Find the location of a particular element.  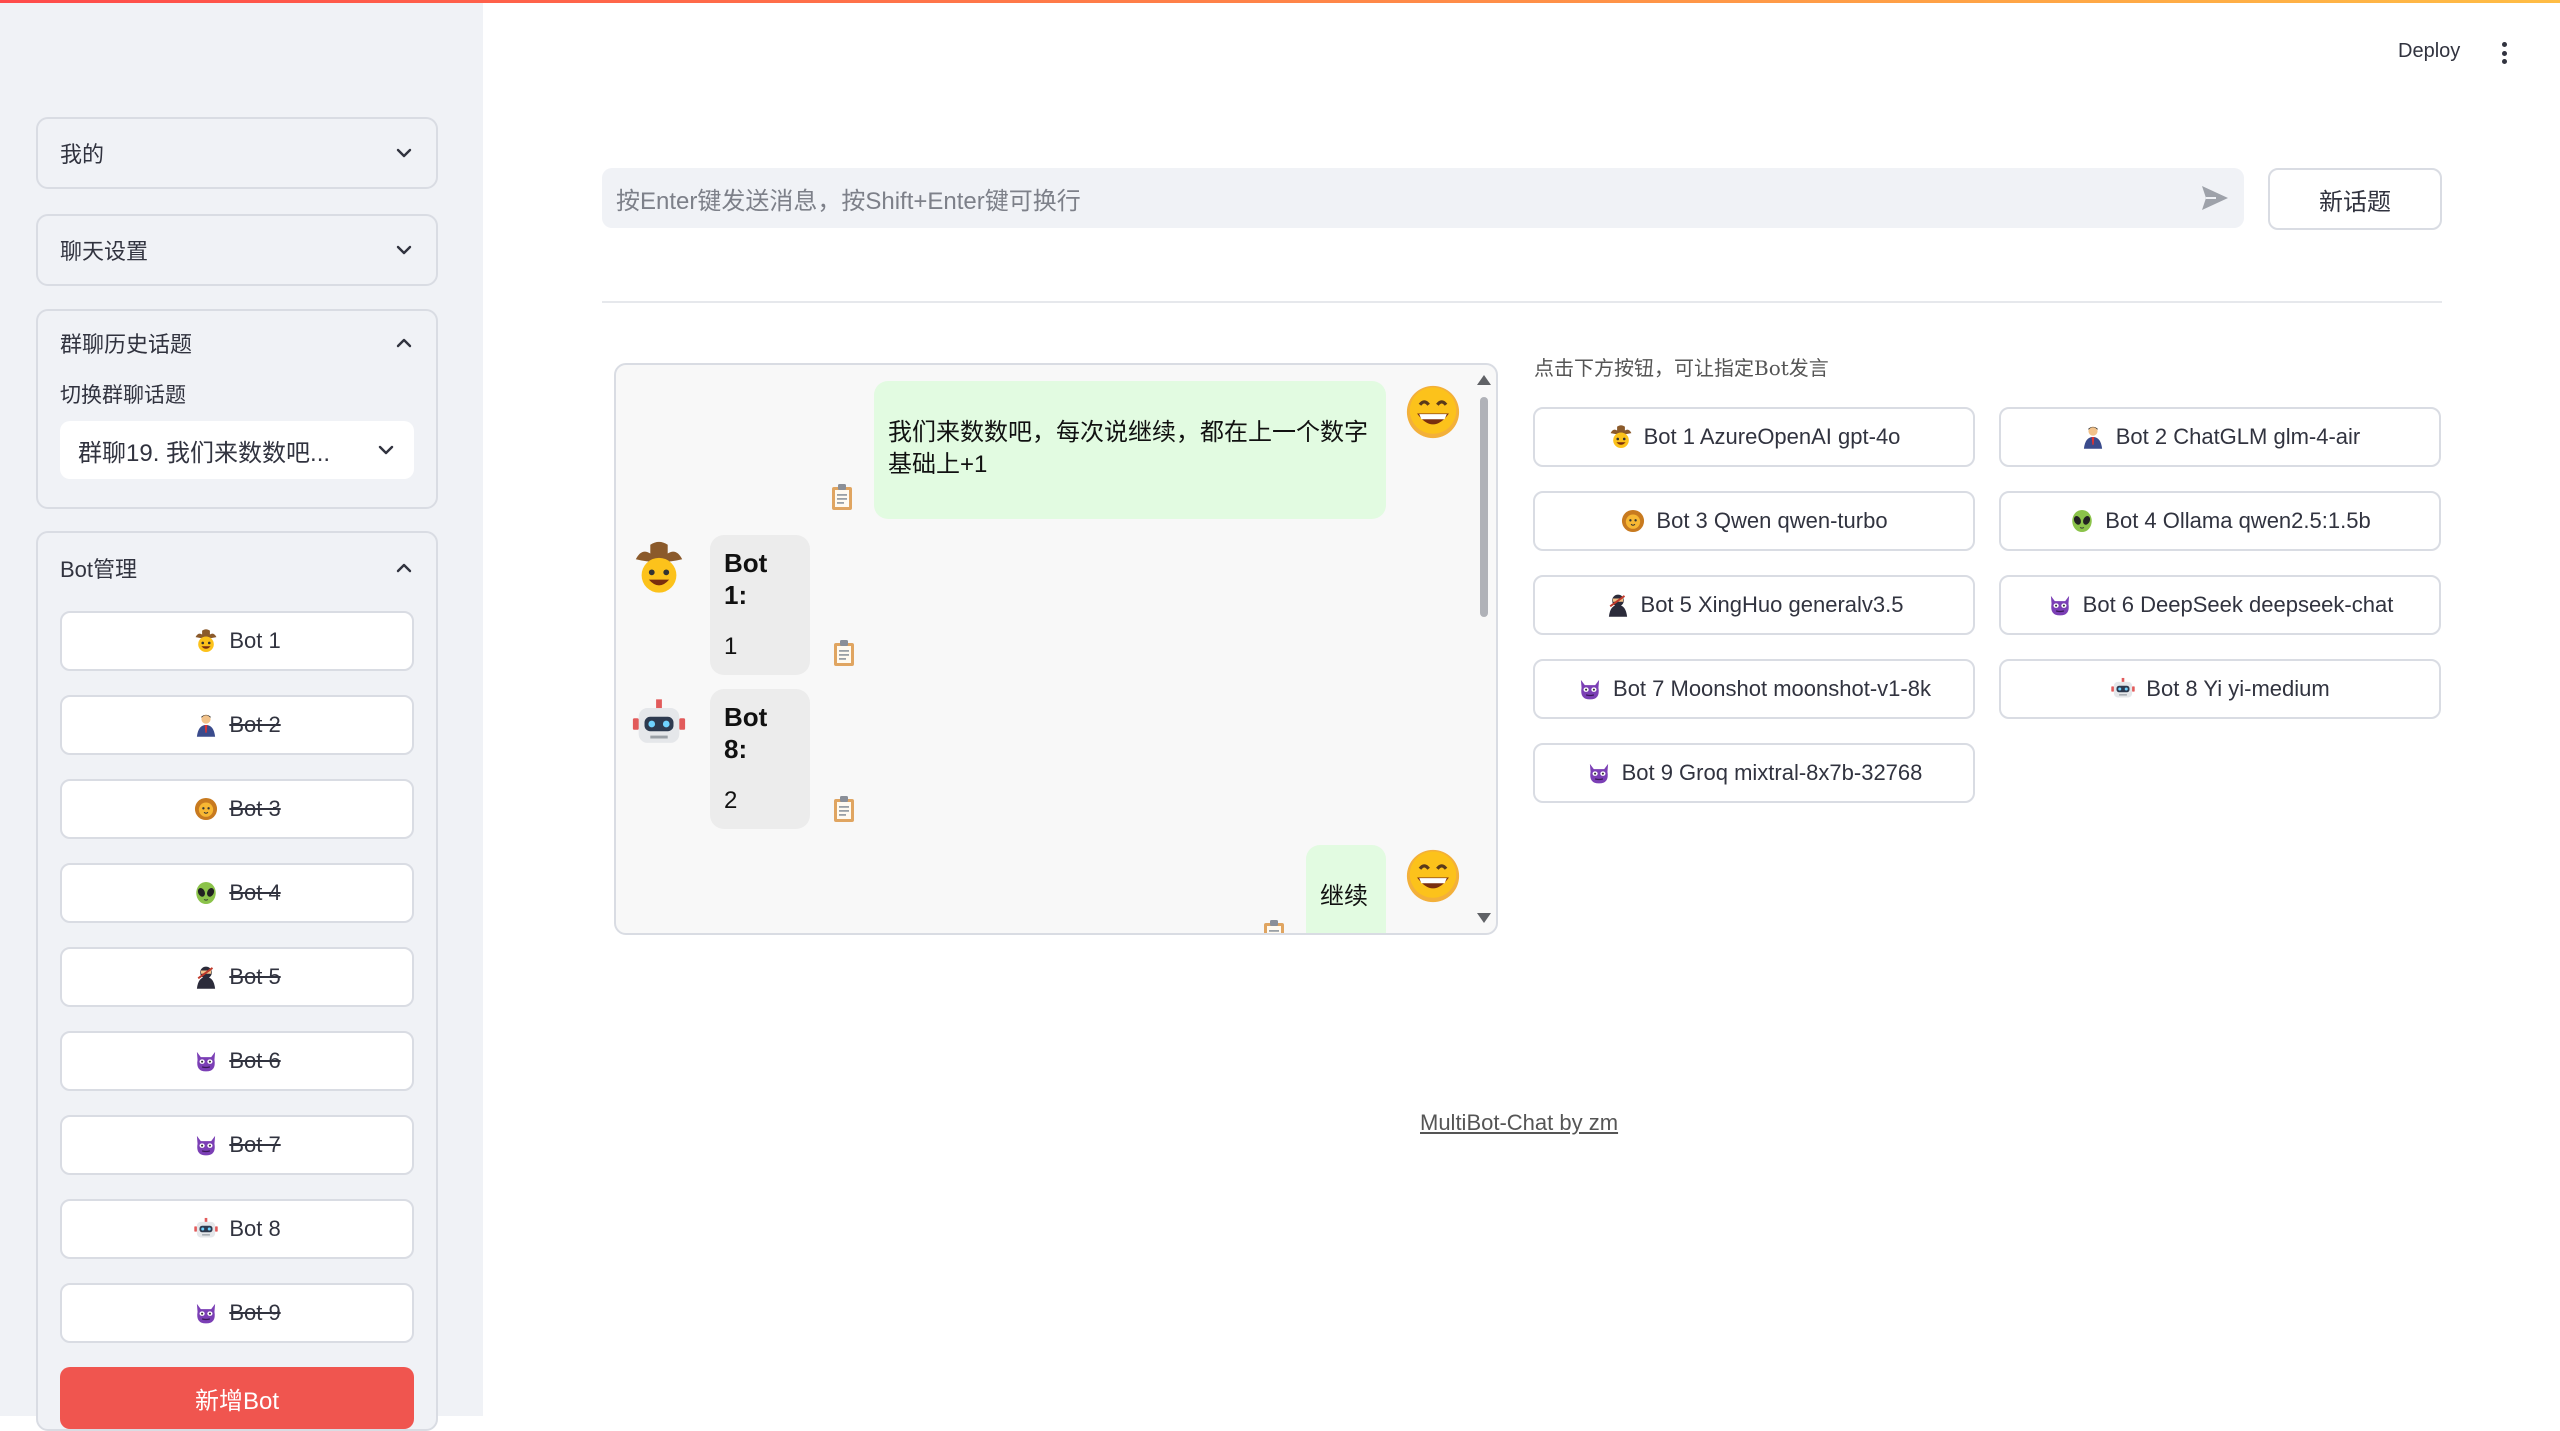

speak-bot-1-button: Bot 1 AzureOpenAI gpt-4o is located at coordinates (1754, 437).